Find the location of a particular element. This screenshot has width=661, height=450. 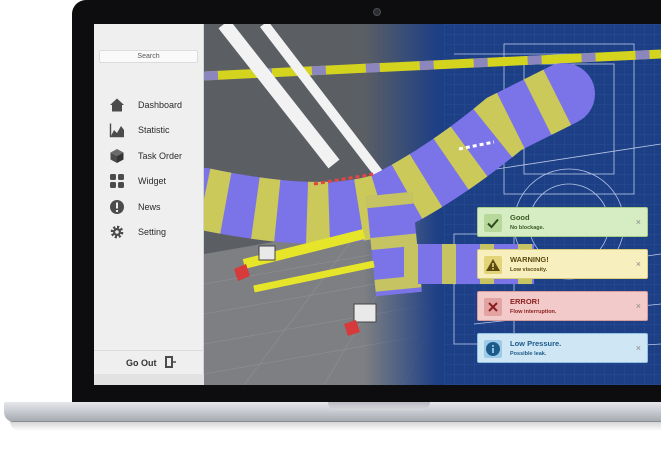

sidebar-item-dashboard: Dashboard is located at coordinates (149, 105).